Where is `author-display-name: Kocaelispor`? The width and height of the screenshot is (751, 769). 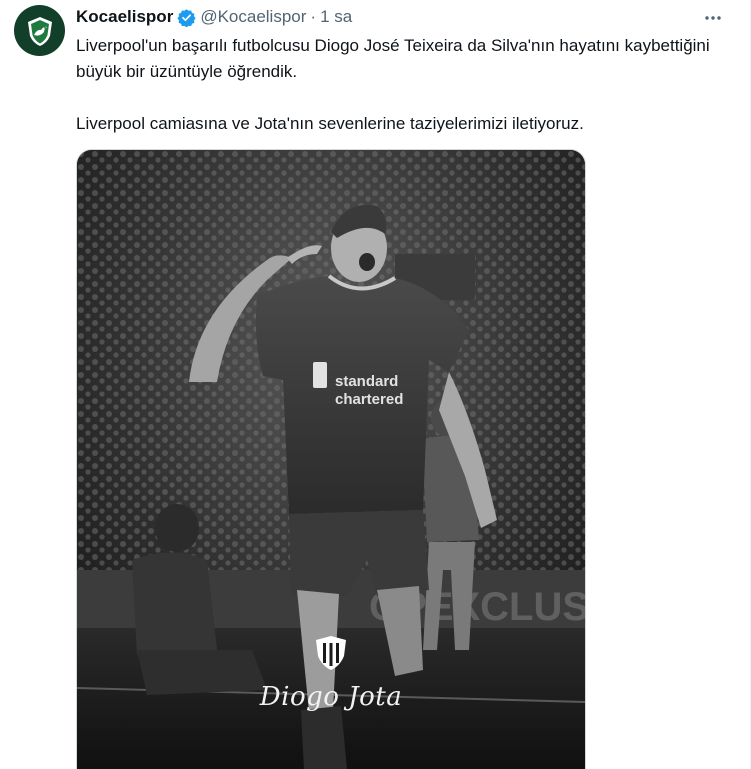 author-display-name: Kocaelispor is located at coordinates (124, 17).